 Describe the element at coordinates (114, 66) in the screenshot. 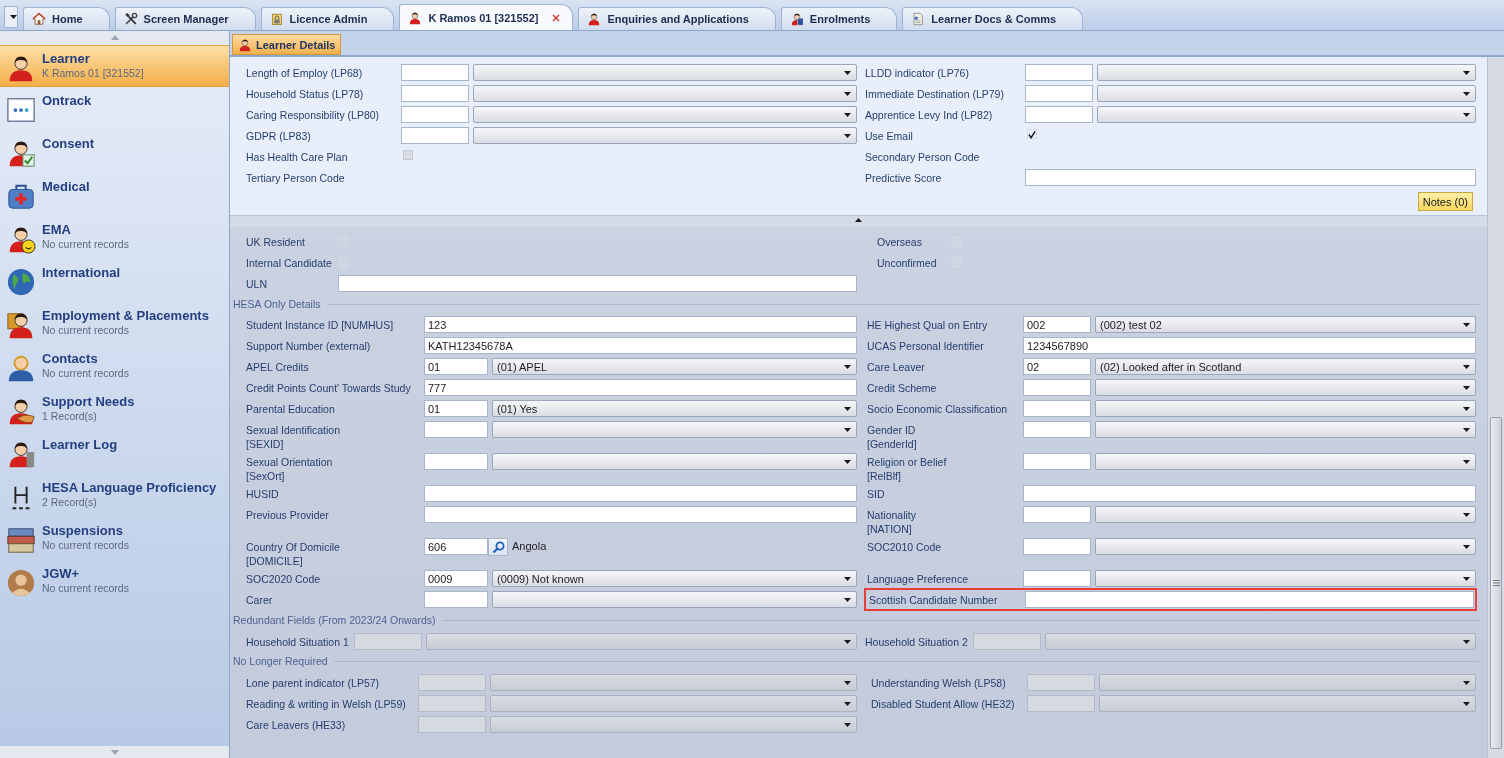

I see `sidebar-item: Learner K Ramos 01 [321552]` at that location.